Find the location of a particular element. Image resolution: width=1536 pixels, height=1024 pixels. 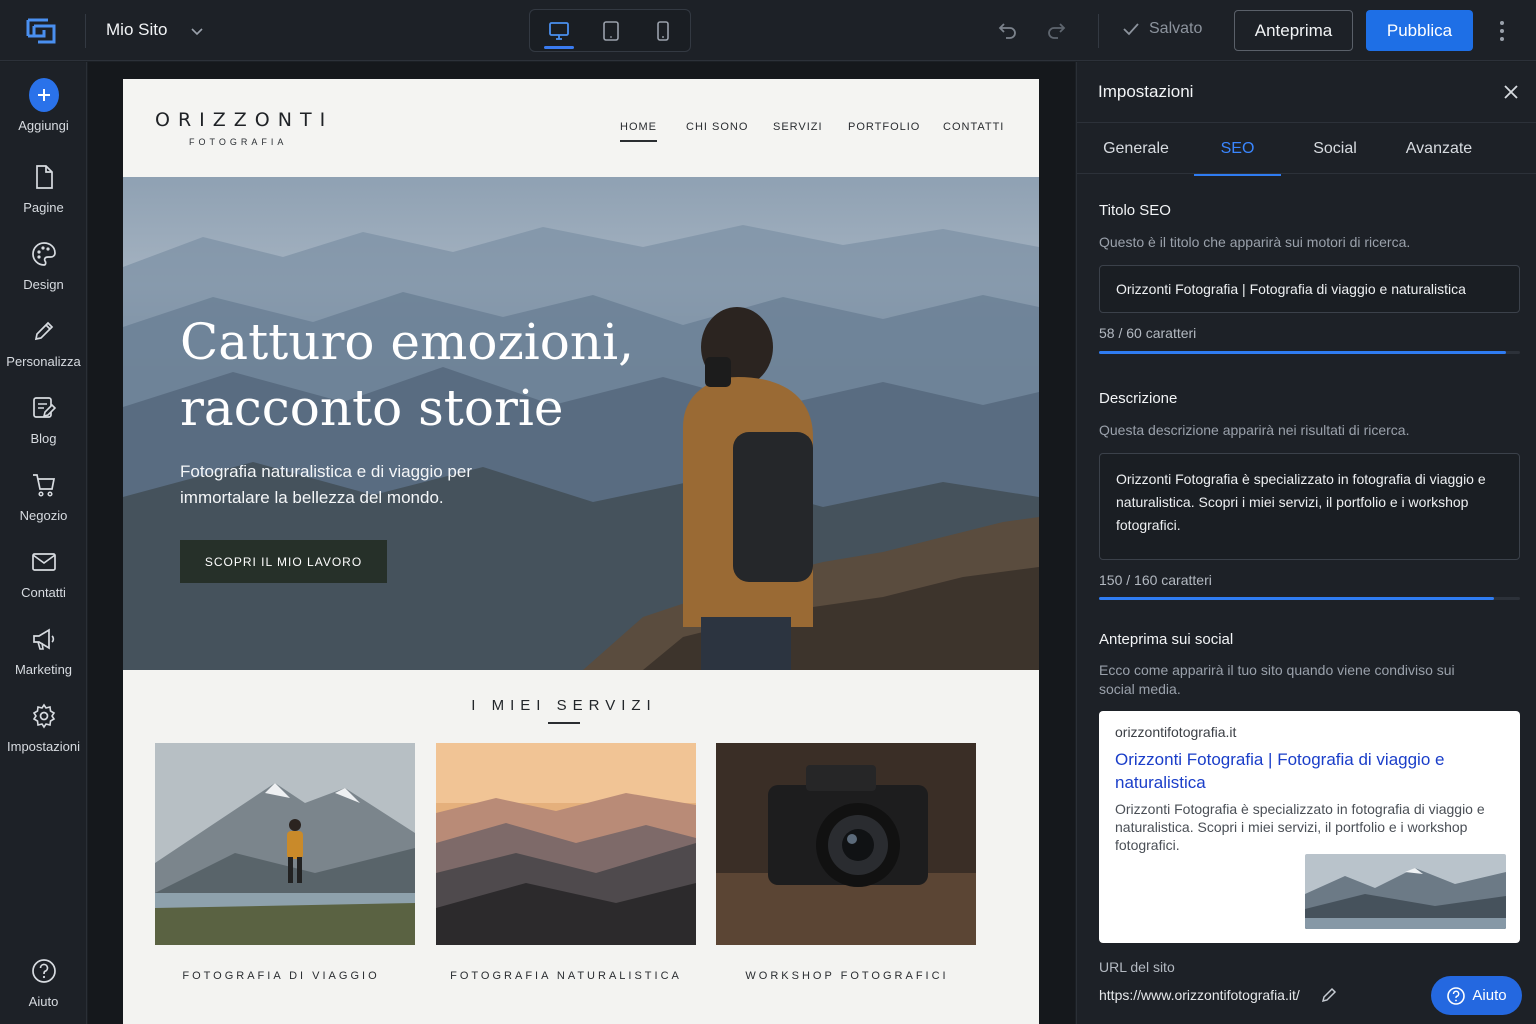

megaphone-icon is located at coordinates (44, 639).